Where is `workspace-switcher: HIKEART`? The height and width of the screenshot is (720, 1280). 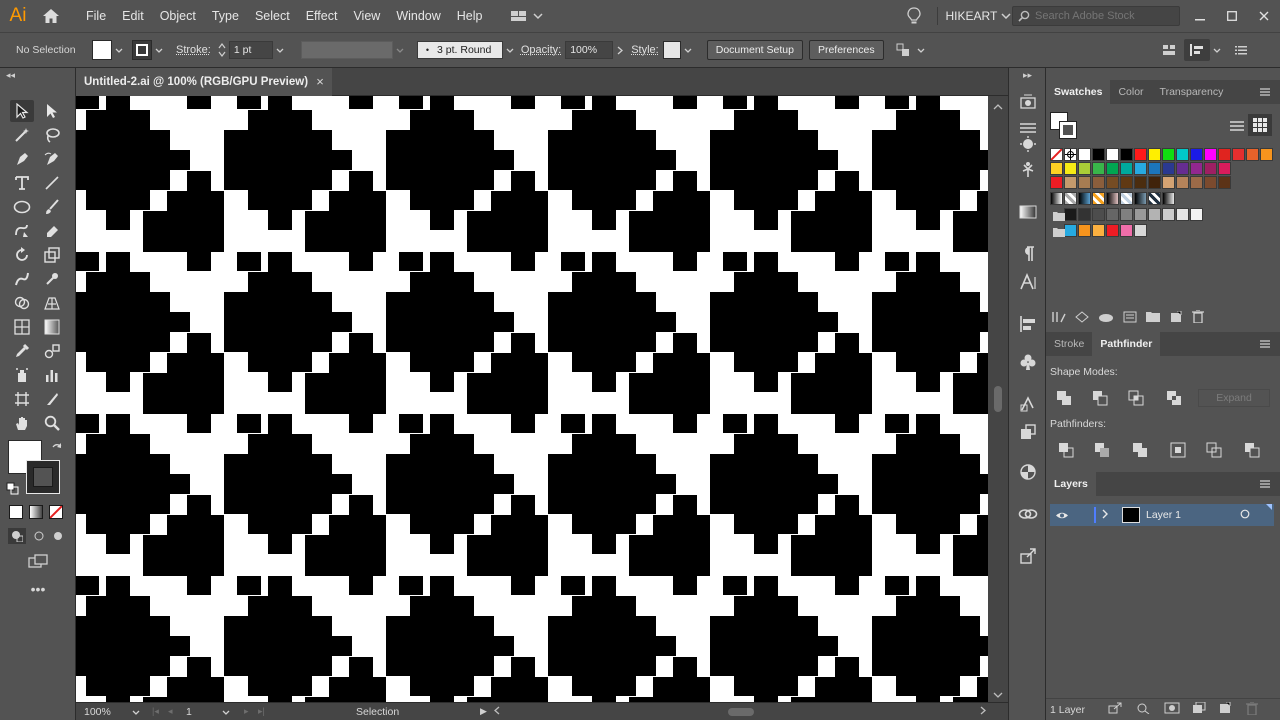
workspace-switcher: HIKEART is located at coordinates (972, 16).